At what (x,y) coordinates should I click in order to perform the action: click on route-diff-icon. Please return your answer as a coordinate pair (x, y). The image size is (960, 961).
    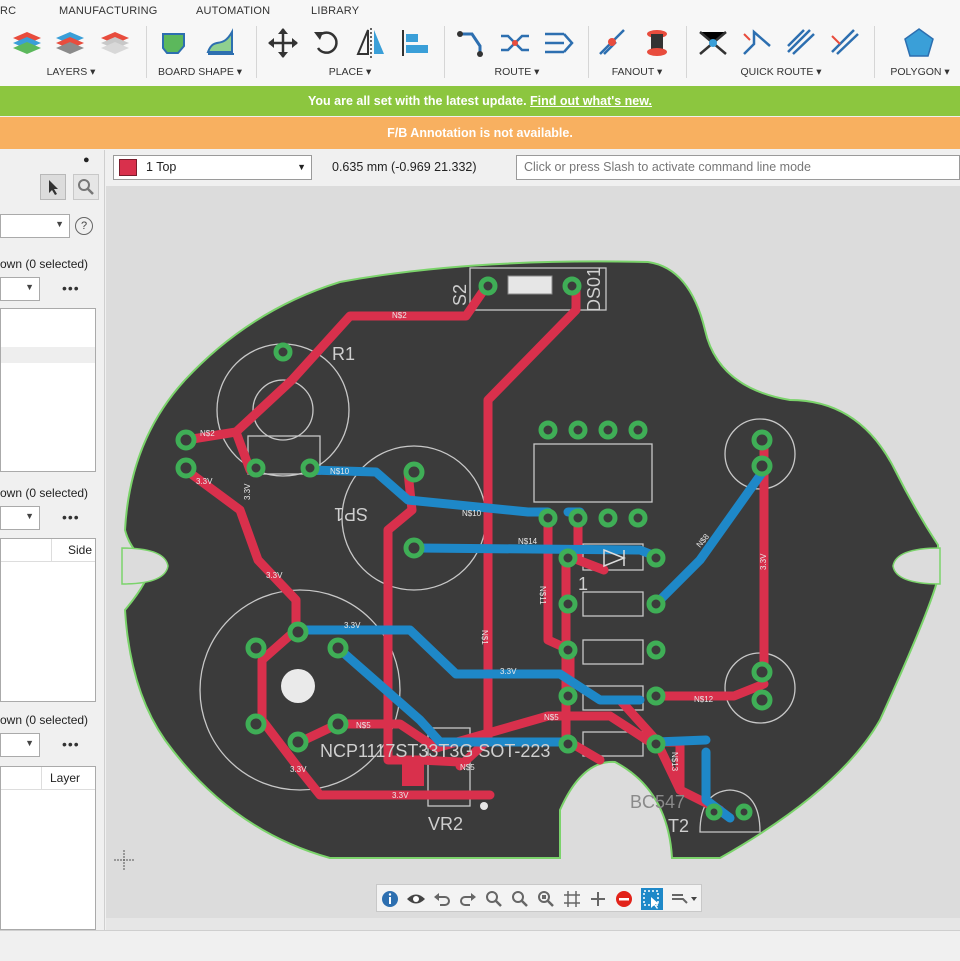
    Looking at the image, I should click on (515, 43).